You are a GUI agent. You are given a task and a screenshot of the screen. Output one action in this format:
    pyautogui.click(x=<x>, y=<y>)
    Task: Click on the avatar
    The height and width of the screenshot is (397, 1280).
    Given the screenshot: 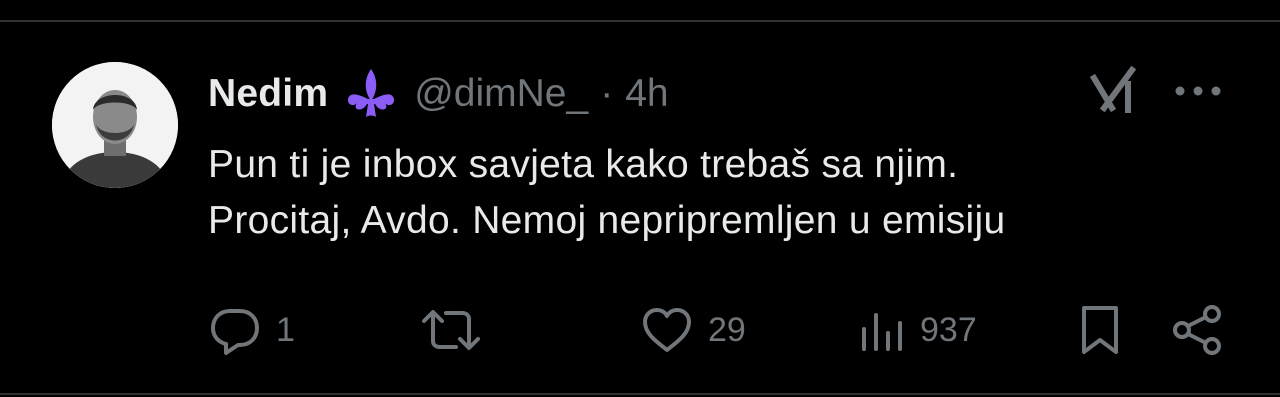 What is the action you would take?
    pyautogui.click(x=115, y=125)
    